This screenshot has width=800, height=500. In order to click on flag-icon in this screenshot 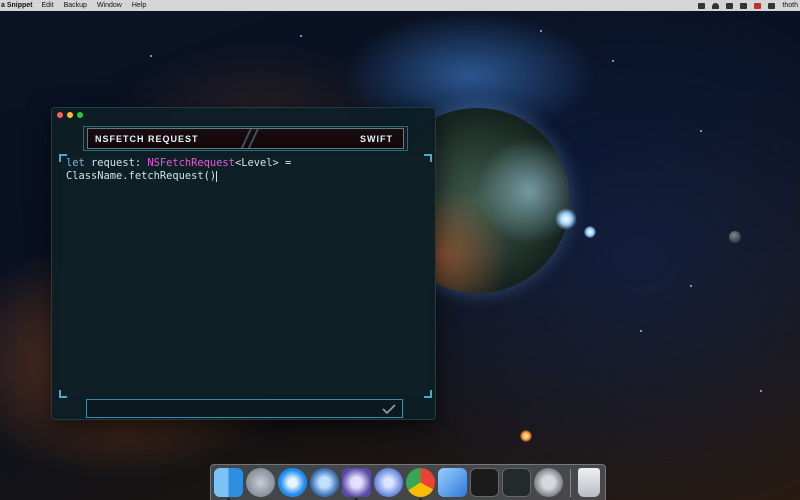, I will do `click(758, 5)`.